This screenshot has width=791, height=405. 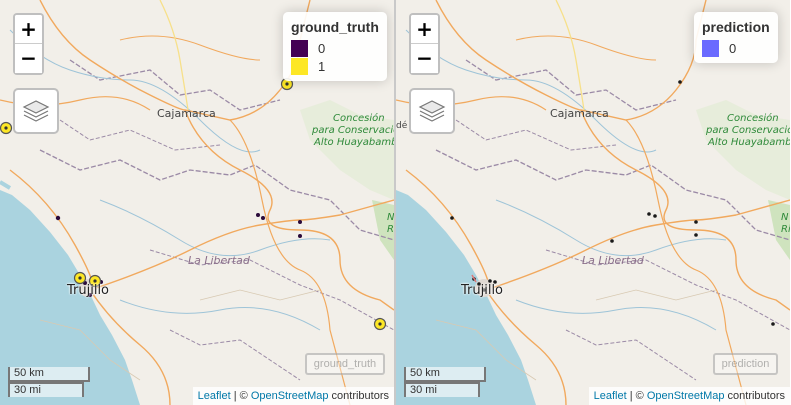 What do you see at coordinates (335, 27) in the screenshot?
I see `legend-title: ground_truth` at bounding box center [335, 27].